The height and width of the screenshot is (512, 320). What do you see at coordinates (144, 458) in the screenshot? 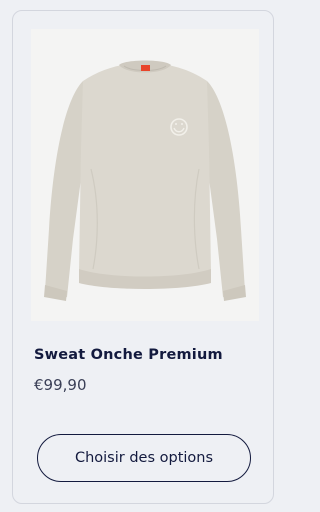
I see `choose-options-button: Choisir des options` at bounding box center [144, 458].